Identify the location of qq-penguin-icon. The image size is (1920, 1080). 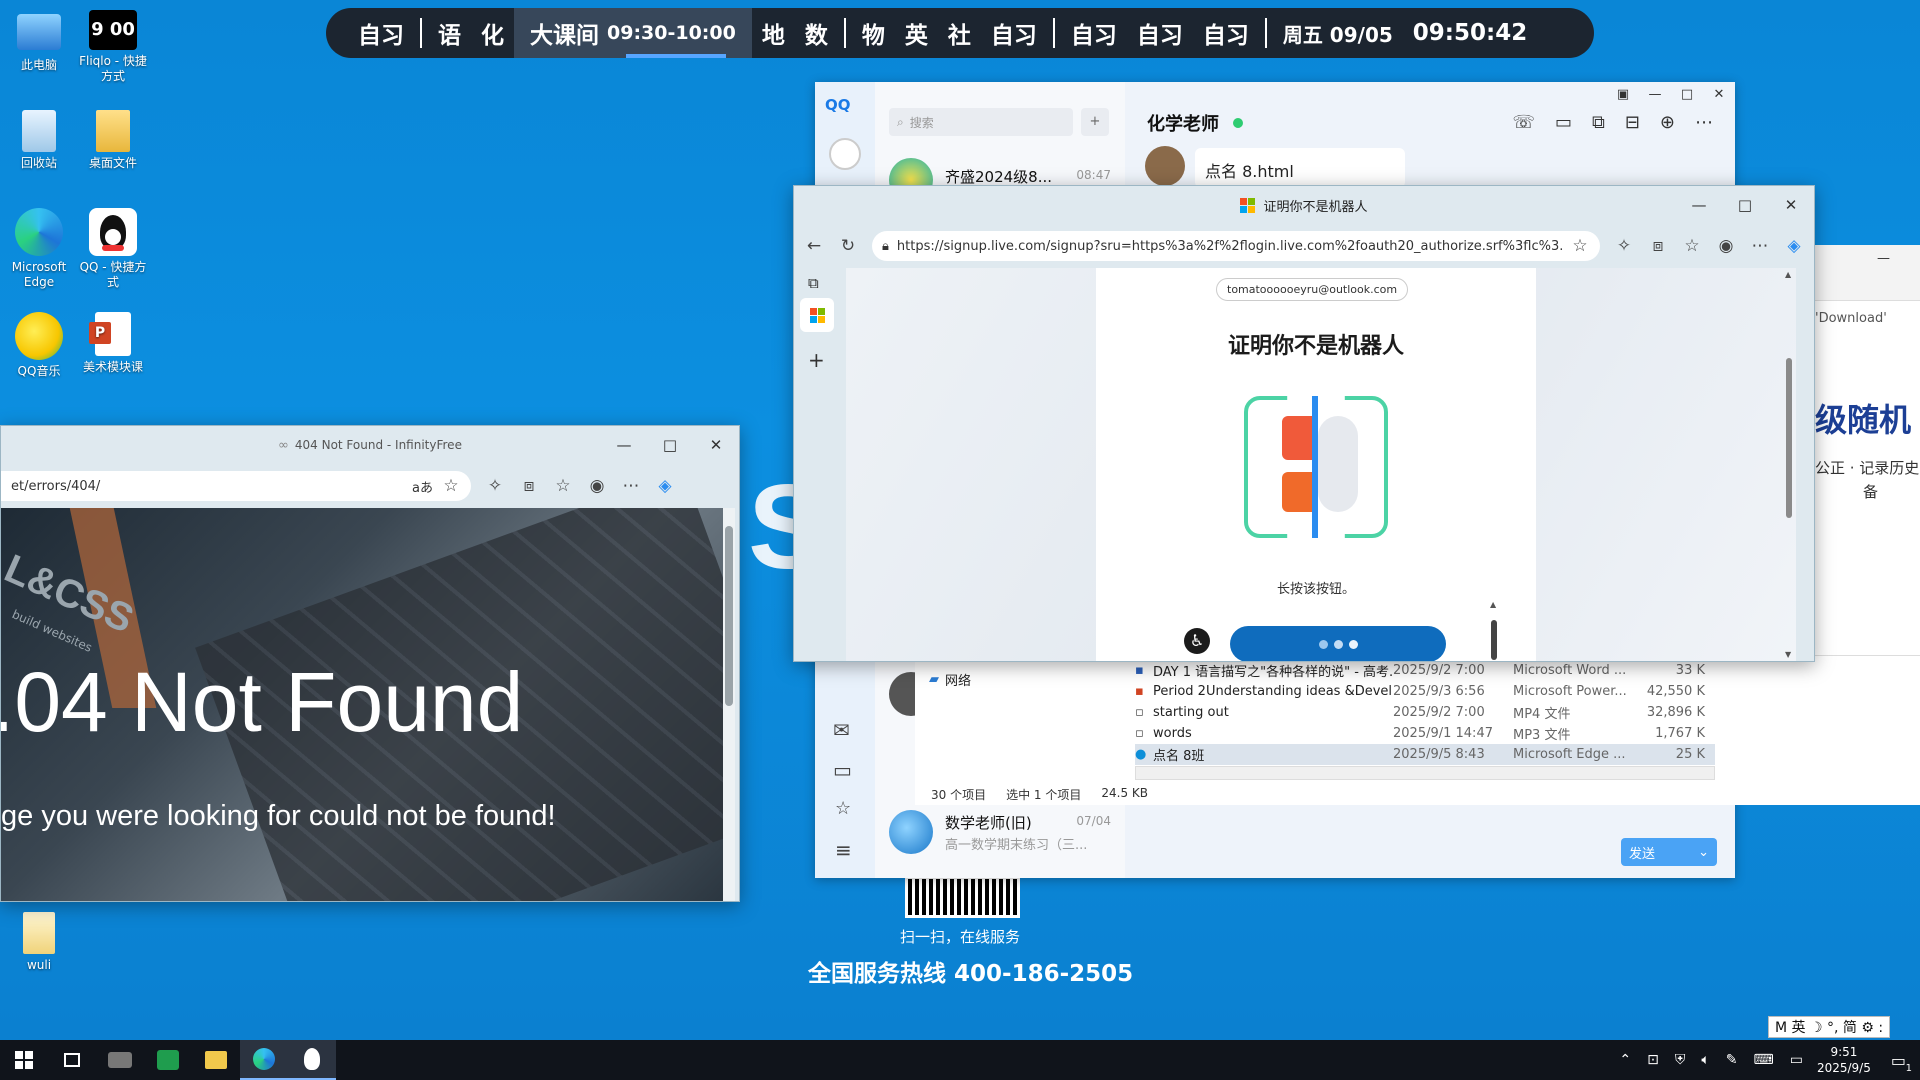
(113, 232).